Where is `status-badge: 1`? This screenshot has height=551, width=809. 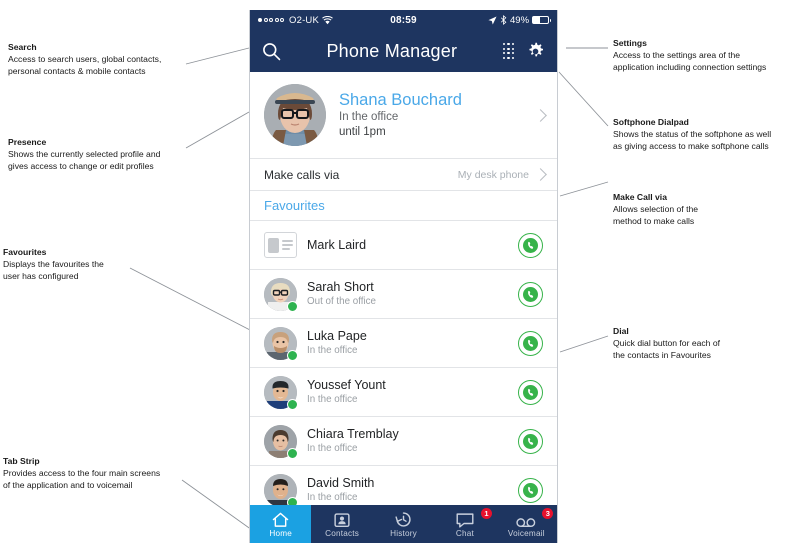
status-badge: 1 is located at coordinates (486, 513).